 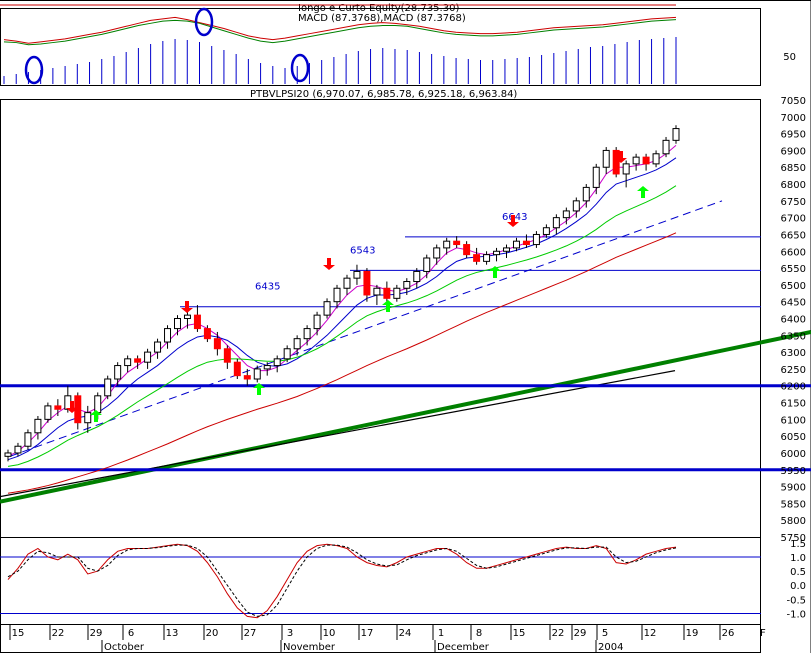 I want to click on level-label: 6435, so click(x=267, y=287).